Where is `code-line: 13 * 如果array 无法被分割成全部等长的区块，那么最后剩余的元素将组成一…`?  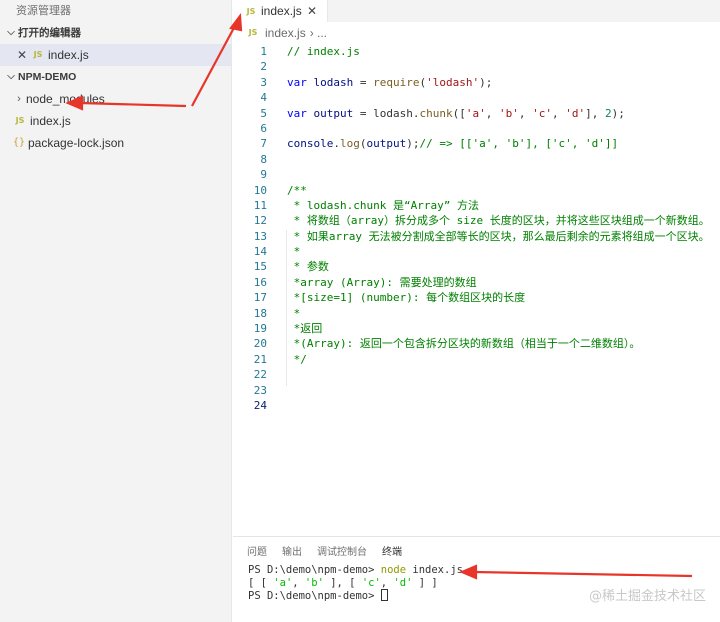
code-line: 13 * 如果array 无法被分割成全部等长的区块，那么最后剩余的元素将组成一… is located at coordinates (476, 236).